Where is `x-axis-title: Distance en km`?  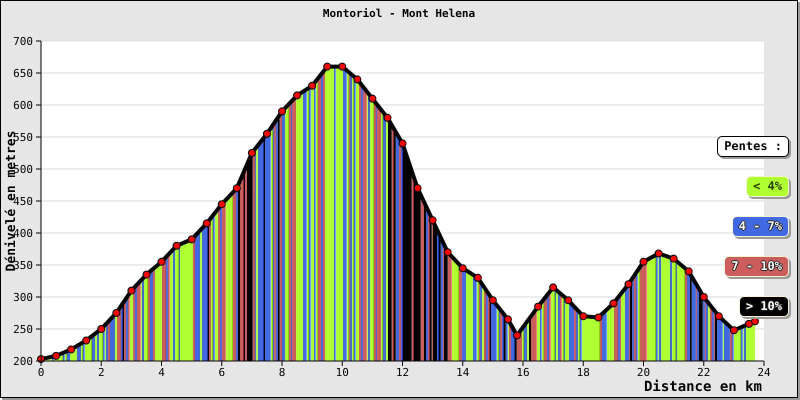 x-axis-title: Distance en km is located at coordinates (703, 387).